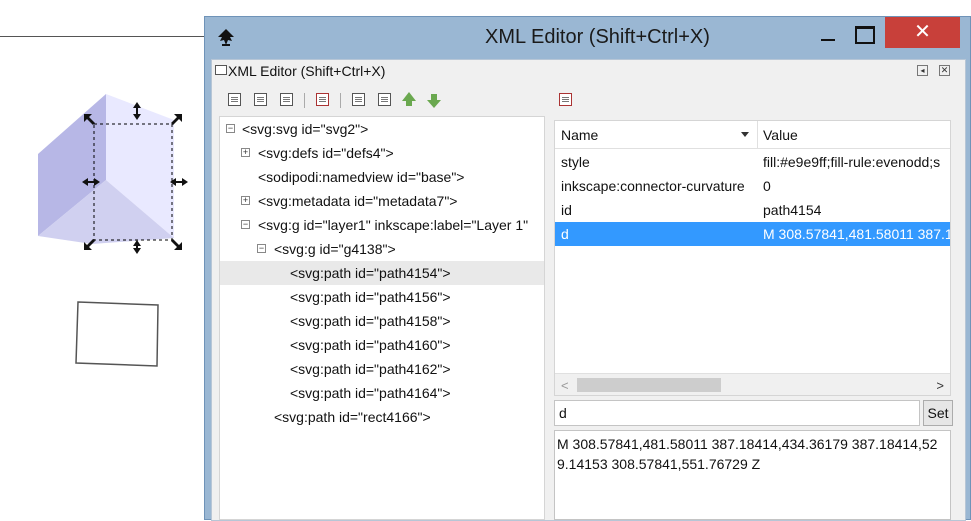  What do you see at coordinates (359, 100) in the screenshot?
I see `unindent-node-icon` at bounding box center [359, 100].